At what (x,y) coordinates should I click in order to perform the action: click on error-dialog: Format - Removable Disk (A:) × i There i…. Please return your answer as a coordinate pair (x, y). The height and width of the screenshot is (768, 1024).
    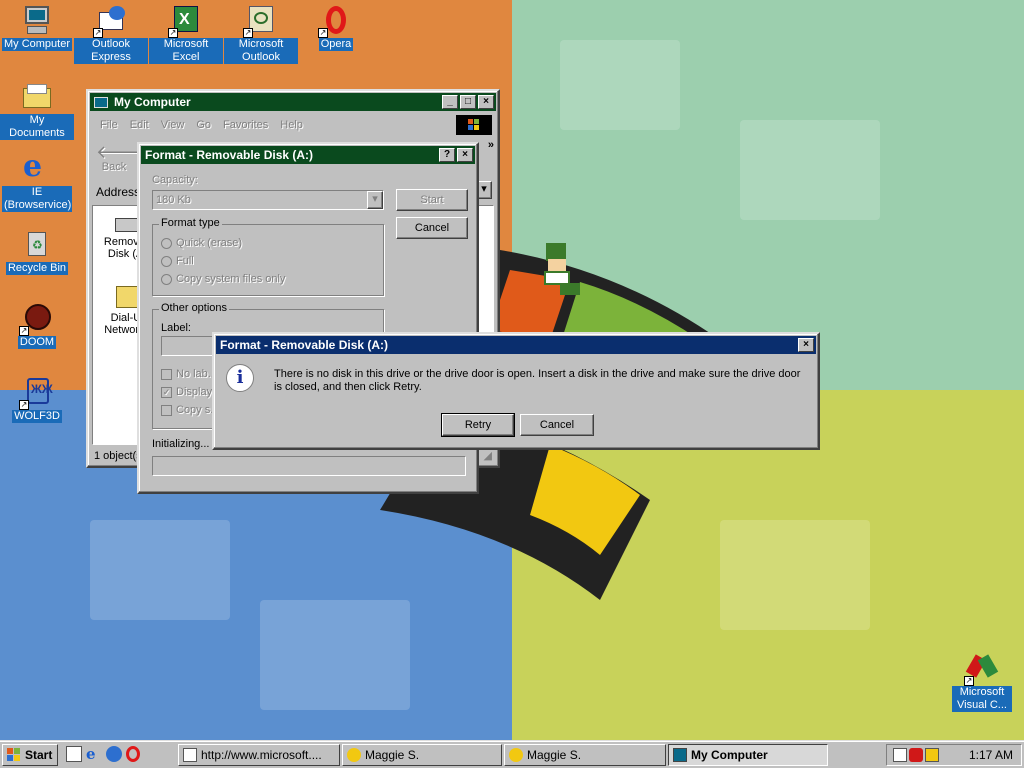
    Looking at the image, I should click on (516, 391).